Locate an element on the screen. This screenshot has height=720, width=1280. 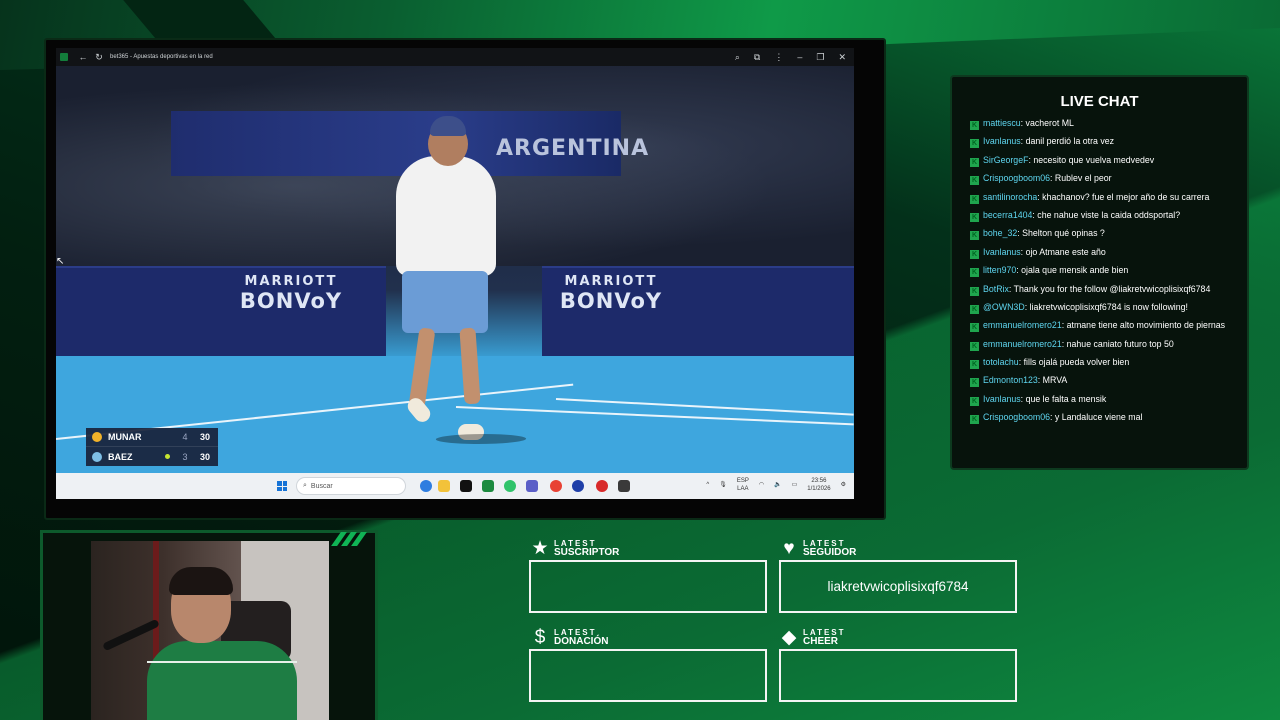
tiktok-icon is located at coordinates (466, 486).